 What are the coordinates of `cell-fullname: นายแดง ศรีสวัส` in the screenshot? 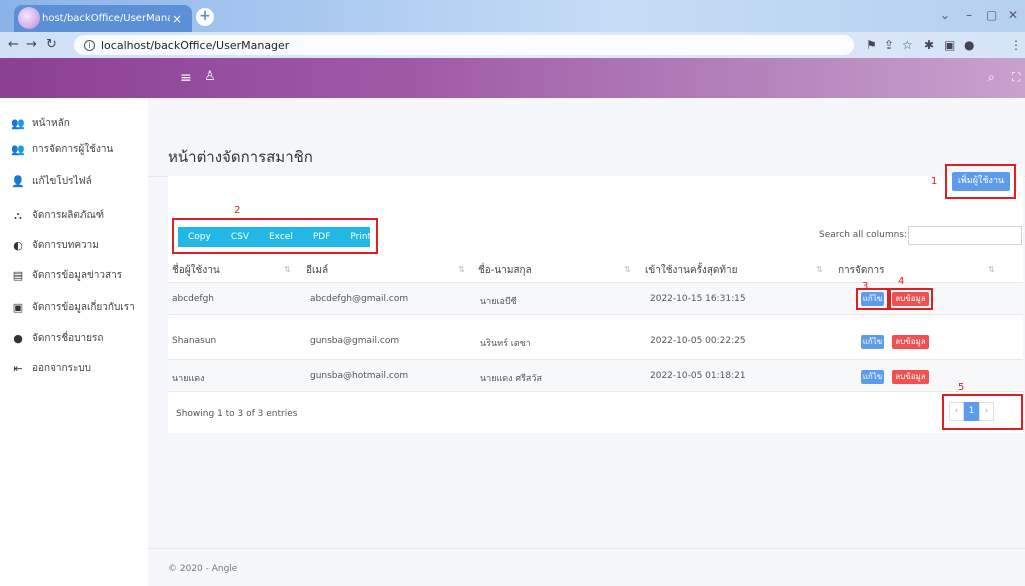 It's located at (511, 379).